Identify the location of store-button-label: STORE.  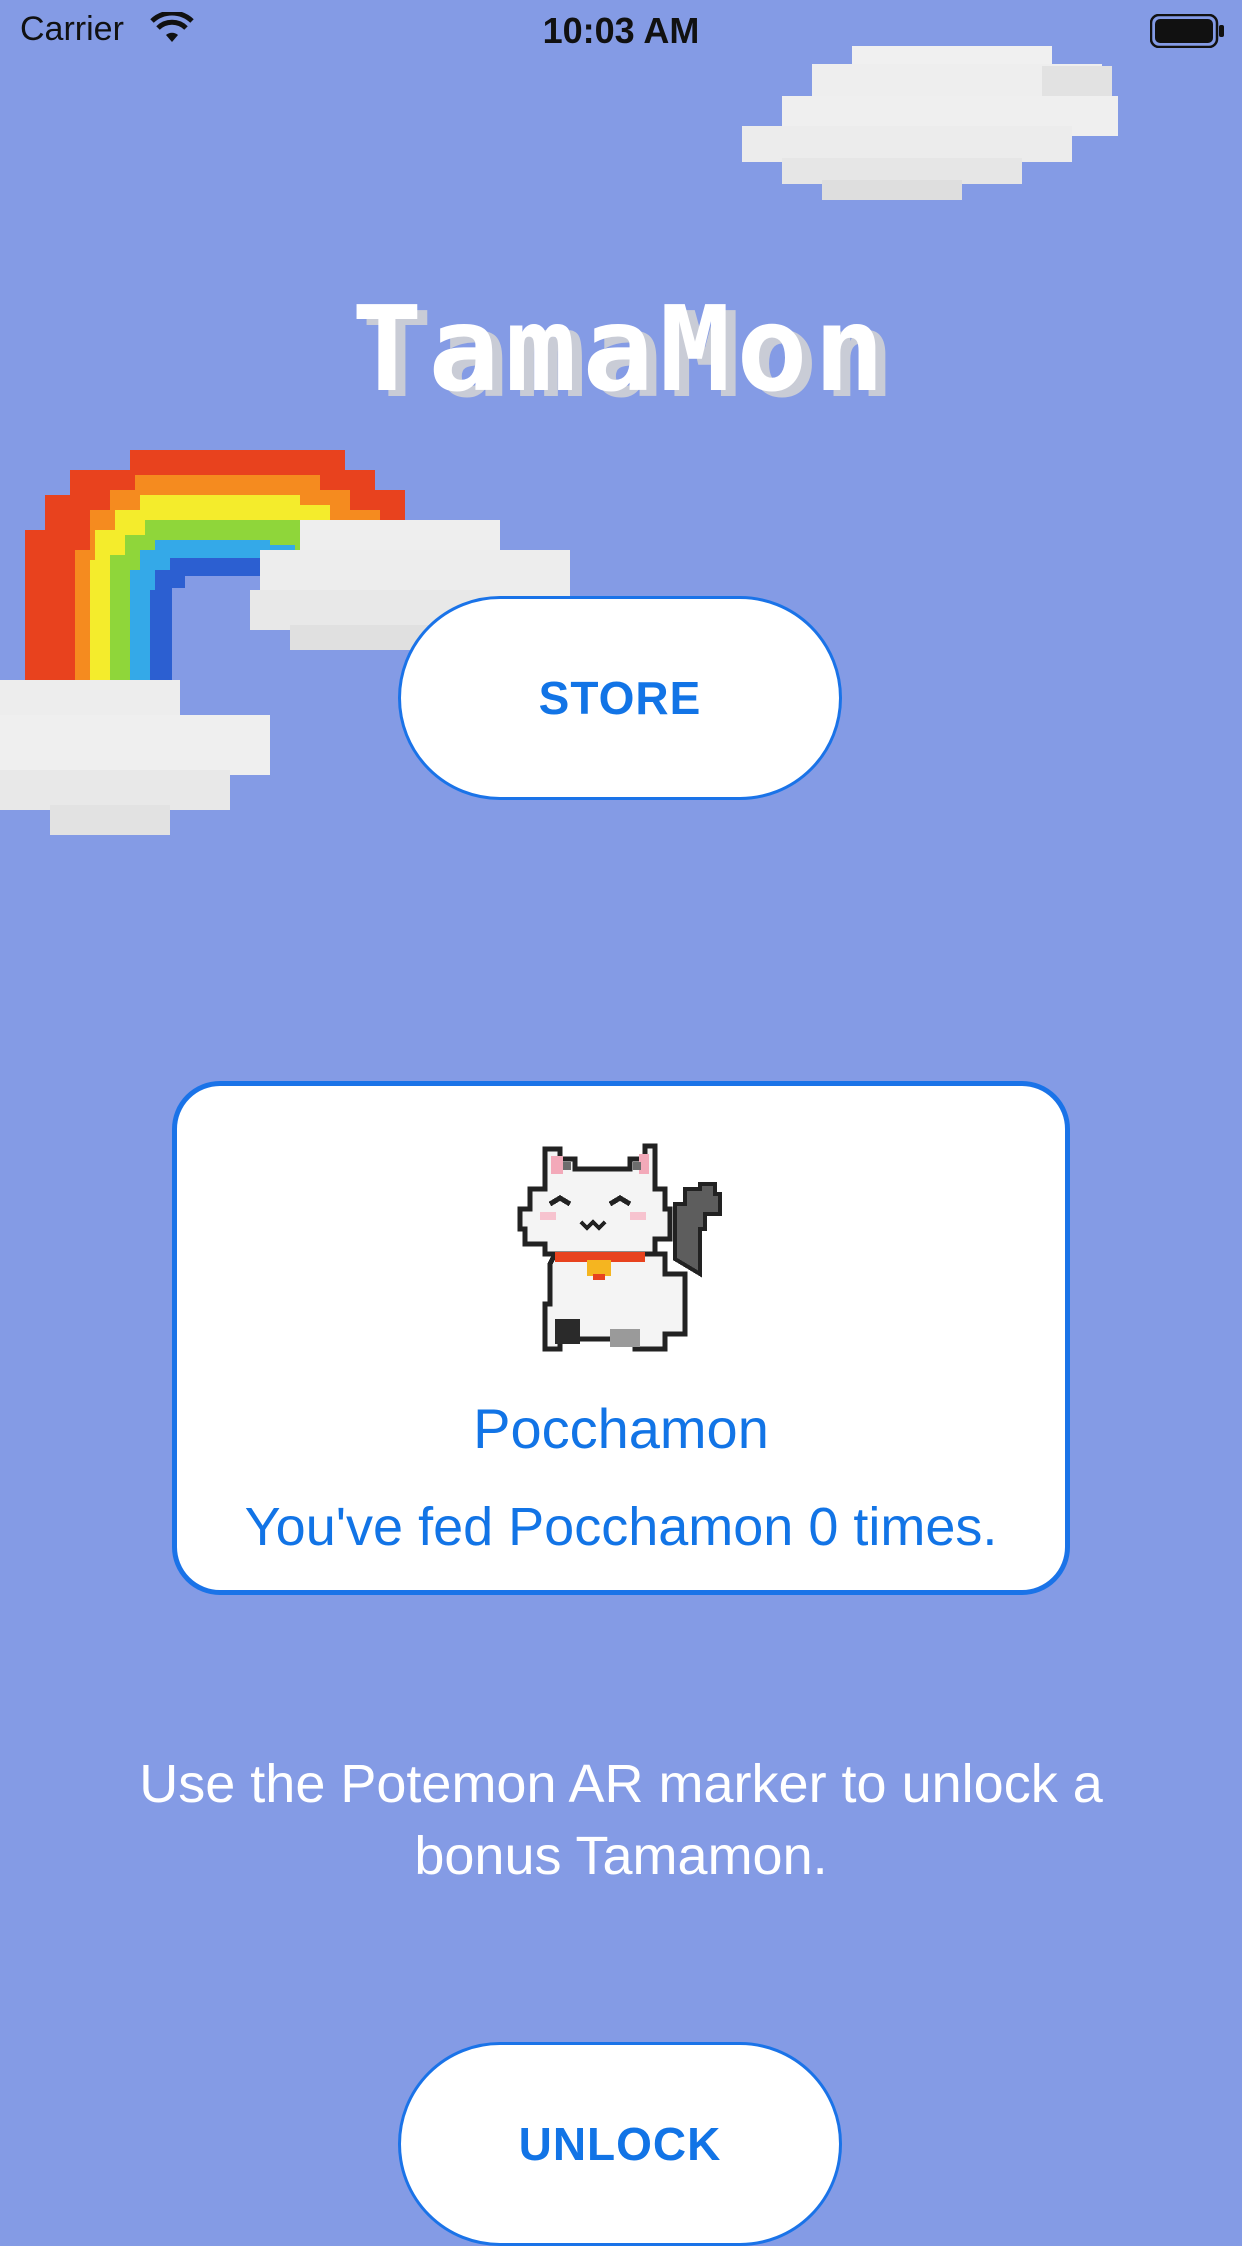
(620, 698).